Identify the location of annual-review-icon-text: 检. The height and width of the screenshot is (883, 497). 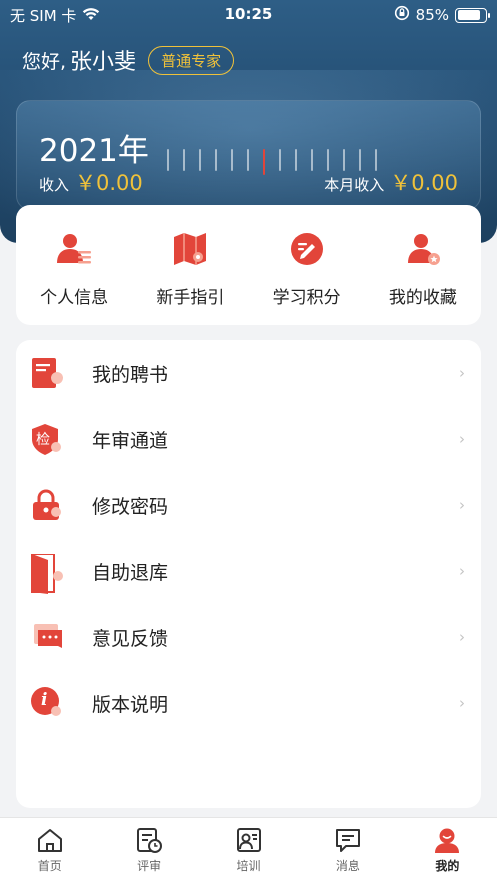
(43, 440).